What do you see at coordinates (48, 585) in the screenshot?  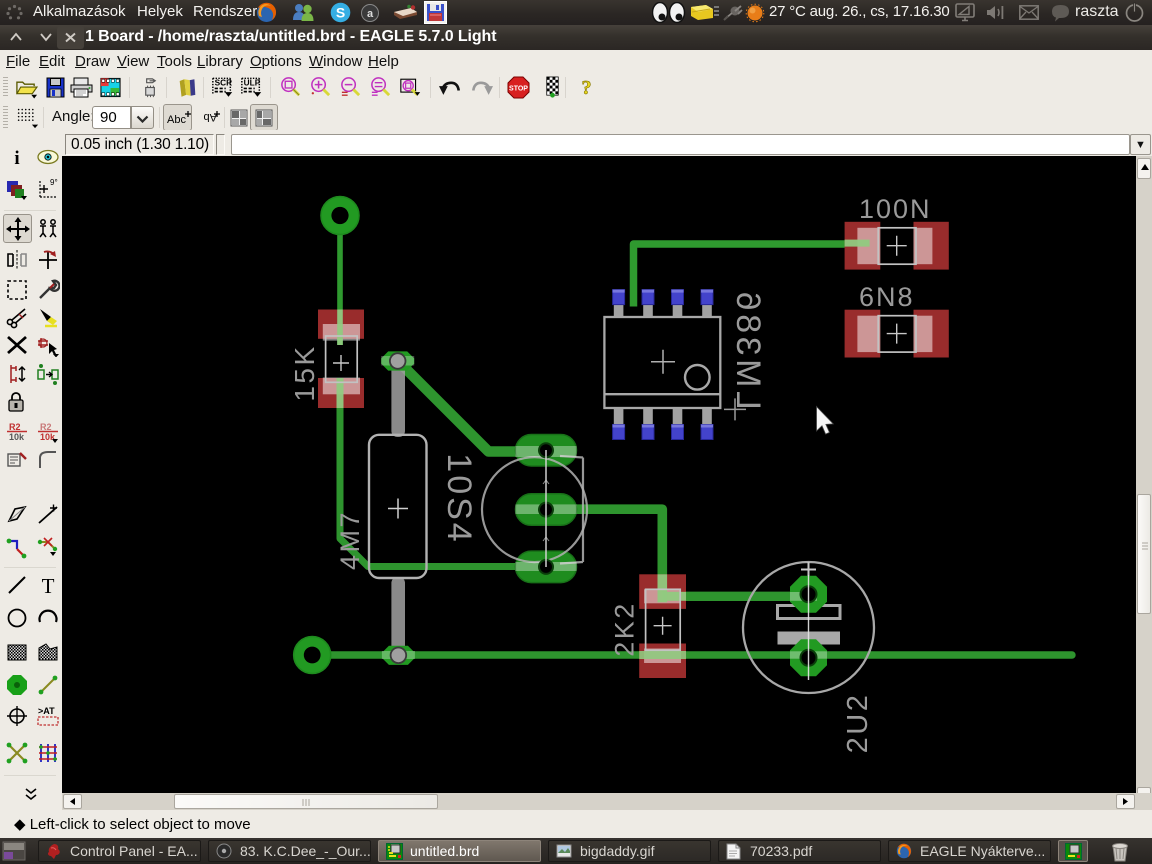 I see `svg-text: T` at bounding box center [48, 585].